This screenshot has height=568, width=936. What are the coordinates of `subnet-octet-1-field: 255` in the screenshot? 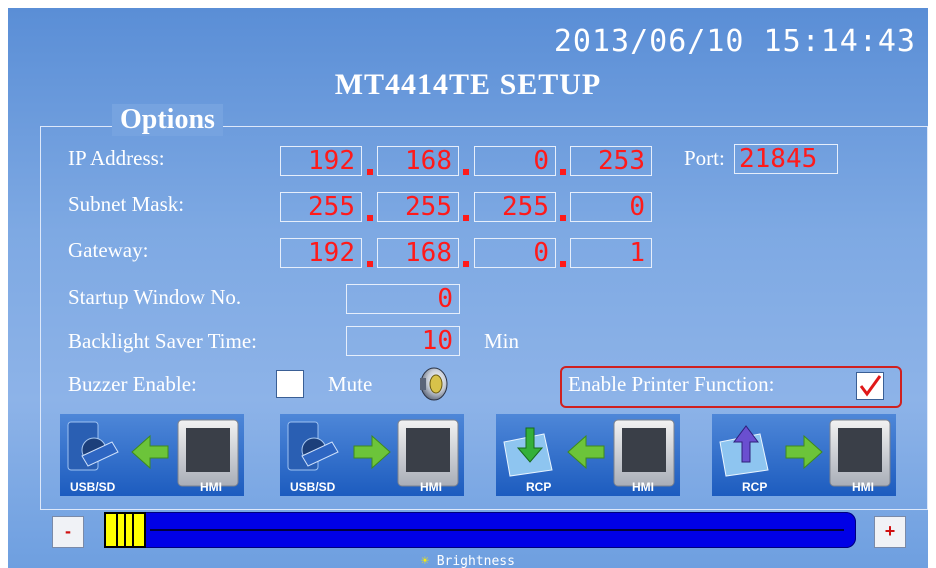 It's located at (321, 207).